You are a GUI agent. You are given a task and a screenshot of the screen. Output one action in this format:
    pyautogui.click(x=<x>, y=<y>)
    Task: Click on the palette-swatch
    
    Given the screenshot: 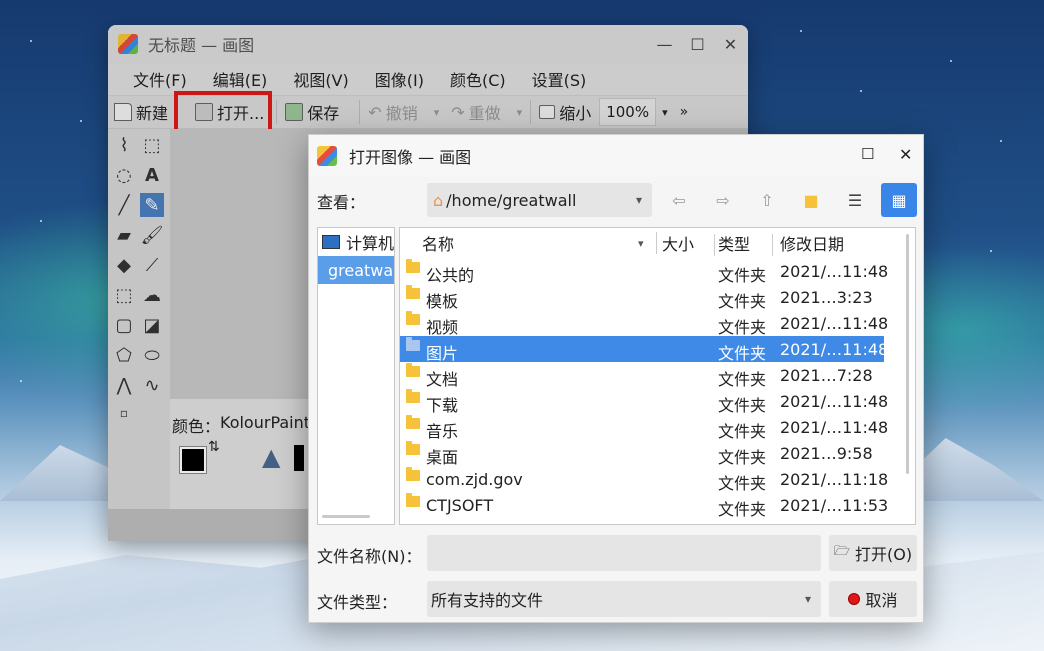 What is the action you would take?
    pyautogui.click(x=299, y=458)
    